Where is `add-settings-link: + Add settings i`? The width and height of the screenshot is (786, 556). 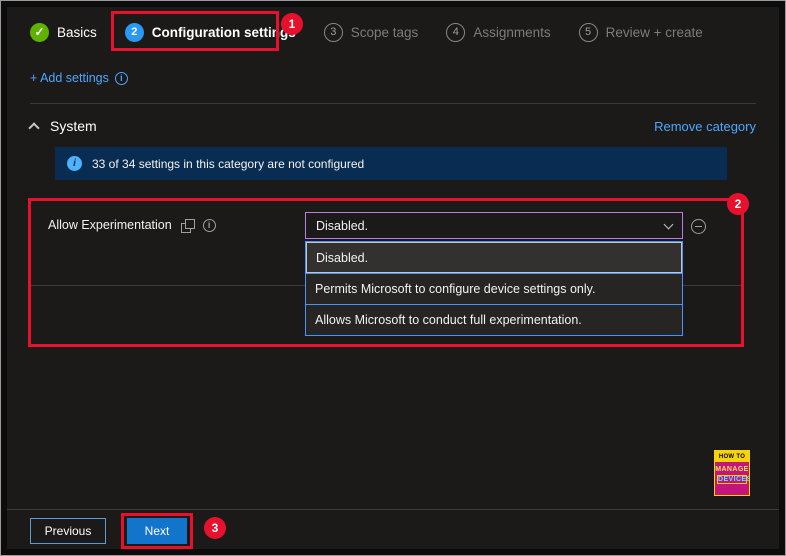 add-settings-link: + Add settings i is located at coordinates (79, 78).